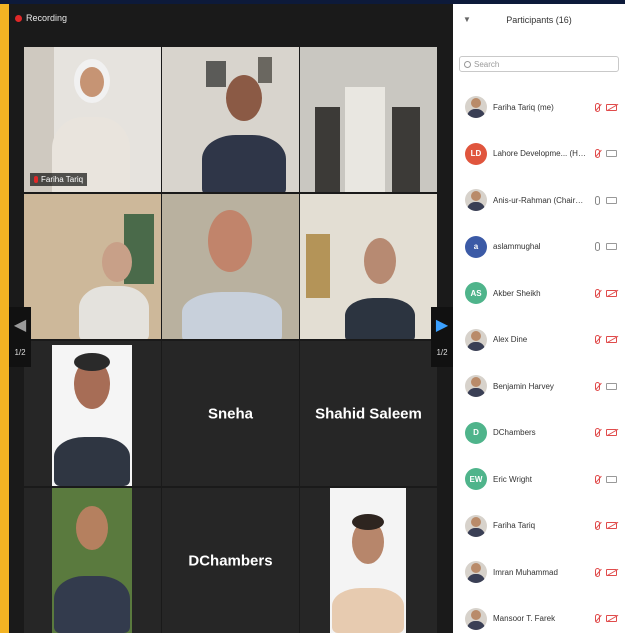 The width and height of the screenshot is (625, 633). I want to click on pager-next: ▶ 1/2, so click(442, 337).